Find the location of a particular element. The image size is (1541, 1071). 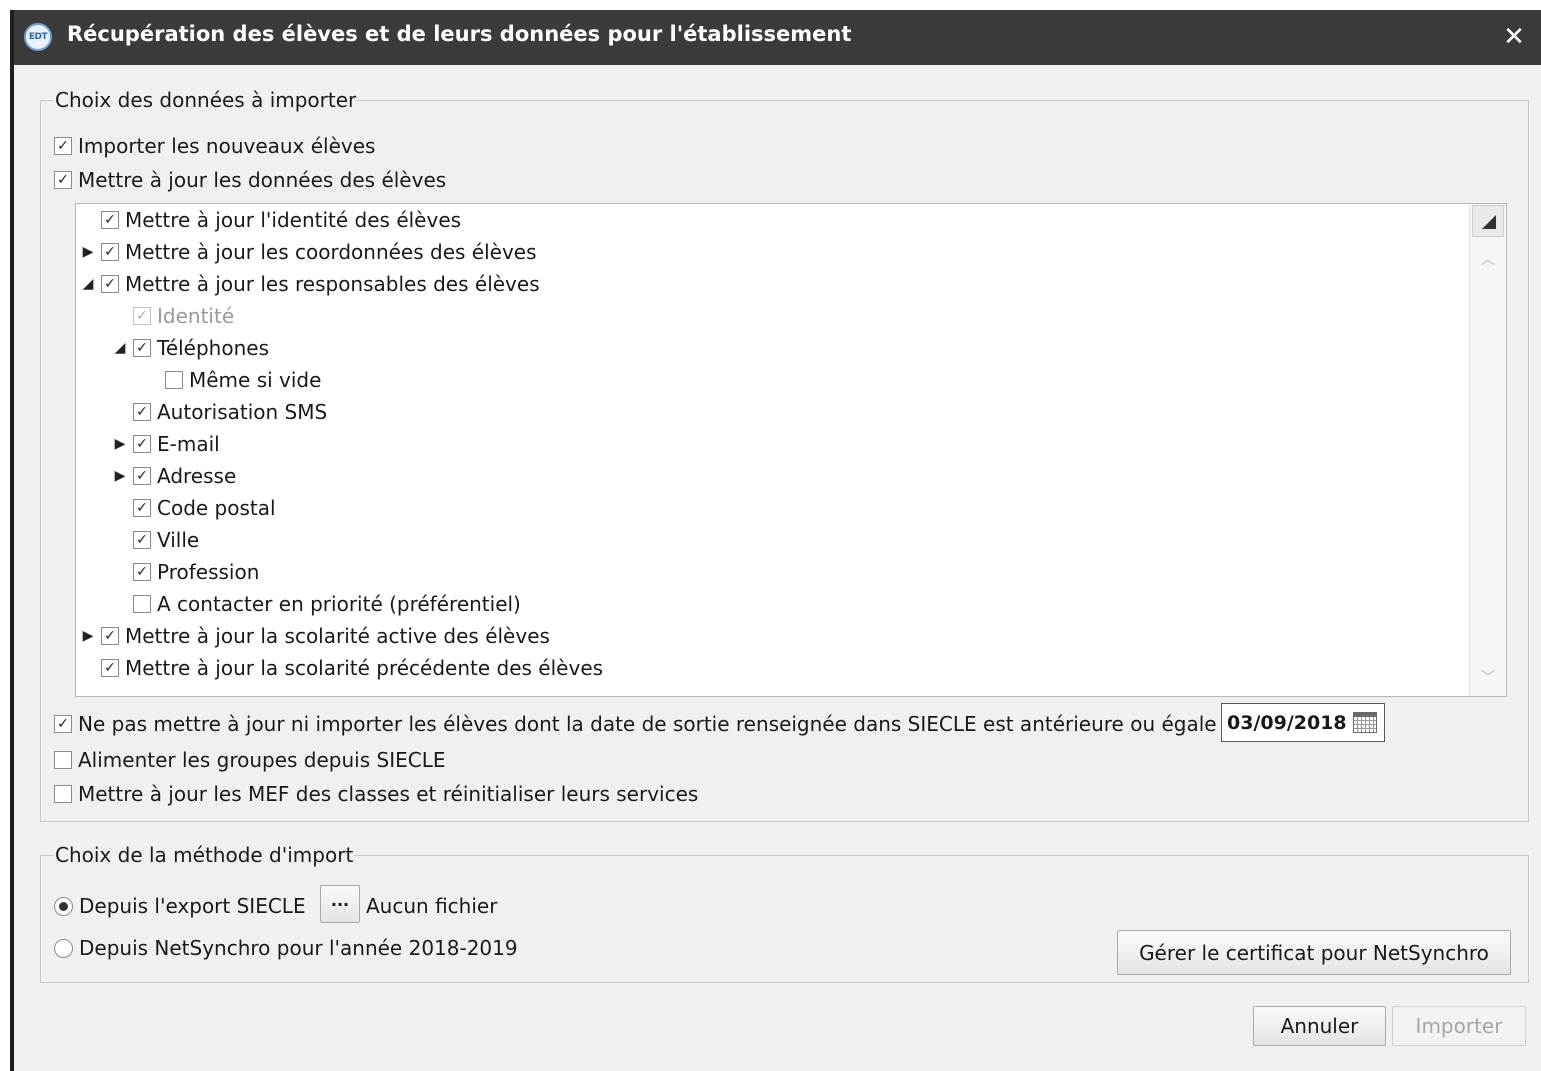

import-method-legend: Choix de la méthode d'import is located at coordinates (204, 855).